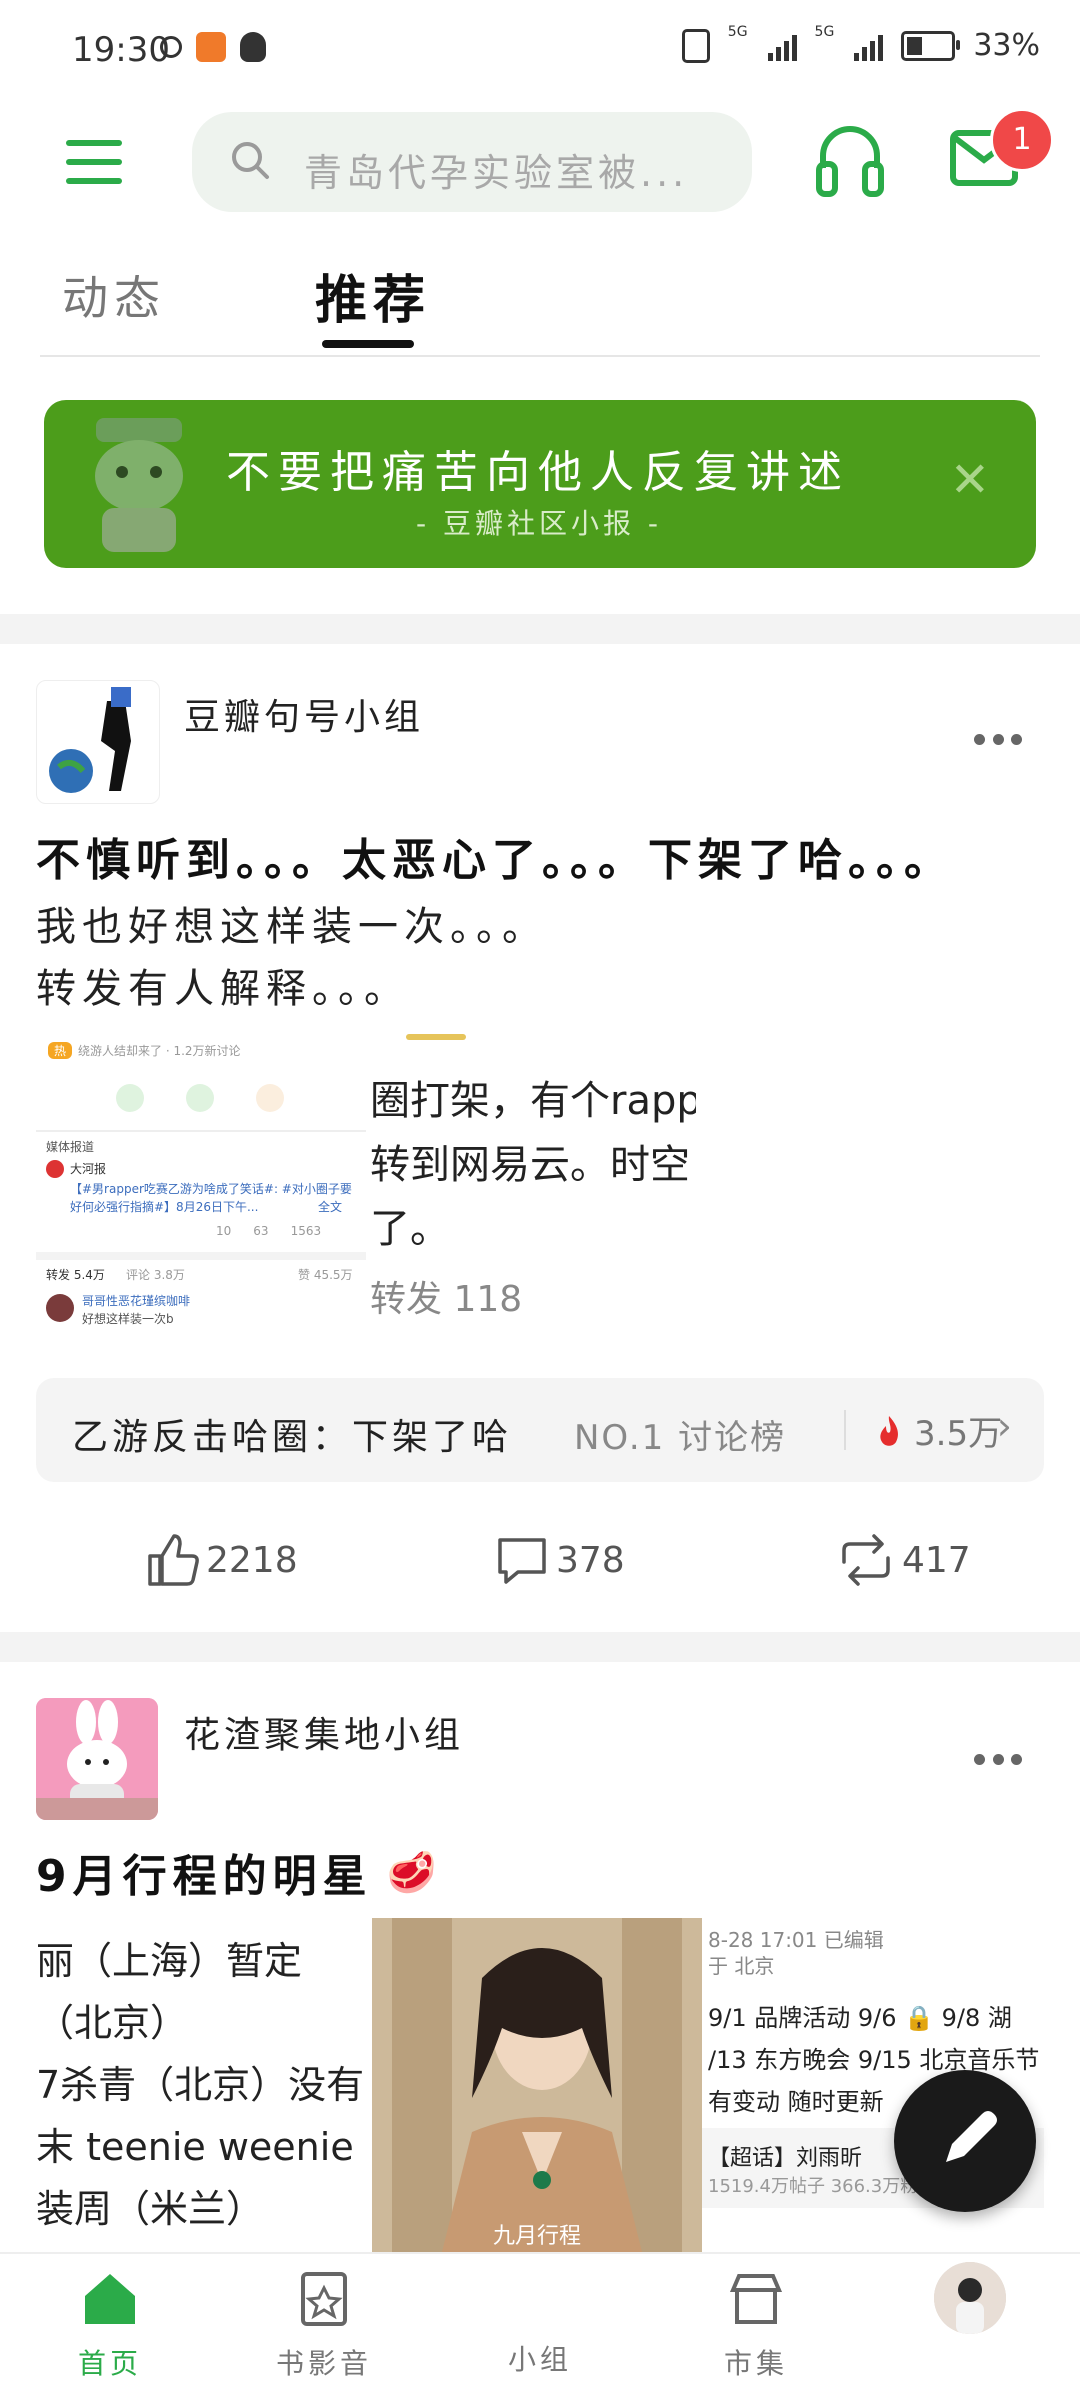 This screenshot has width=1080, height=2402. What do you see at coordinates (410, 1229) in the screenshot?
I see `image-text-line: 了。` at bounding box center [410, 1229].